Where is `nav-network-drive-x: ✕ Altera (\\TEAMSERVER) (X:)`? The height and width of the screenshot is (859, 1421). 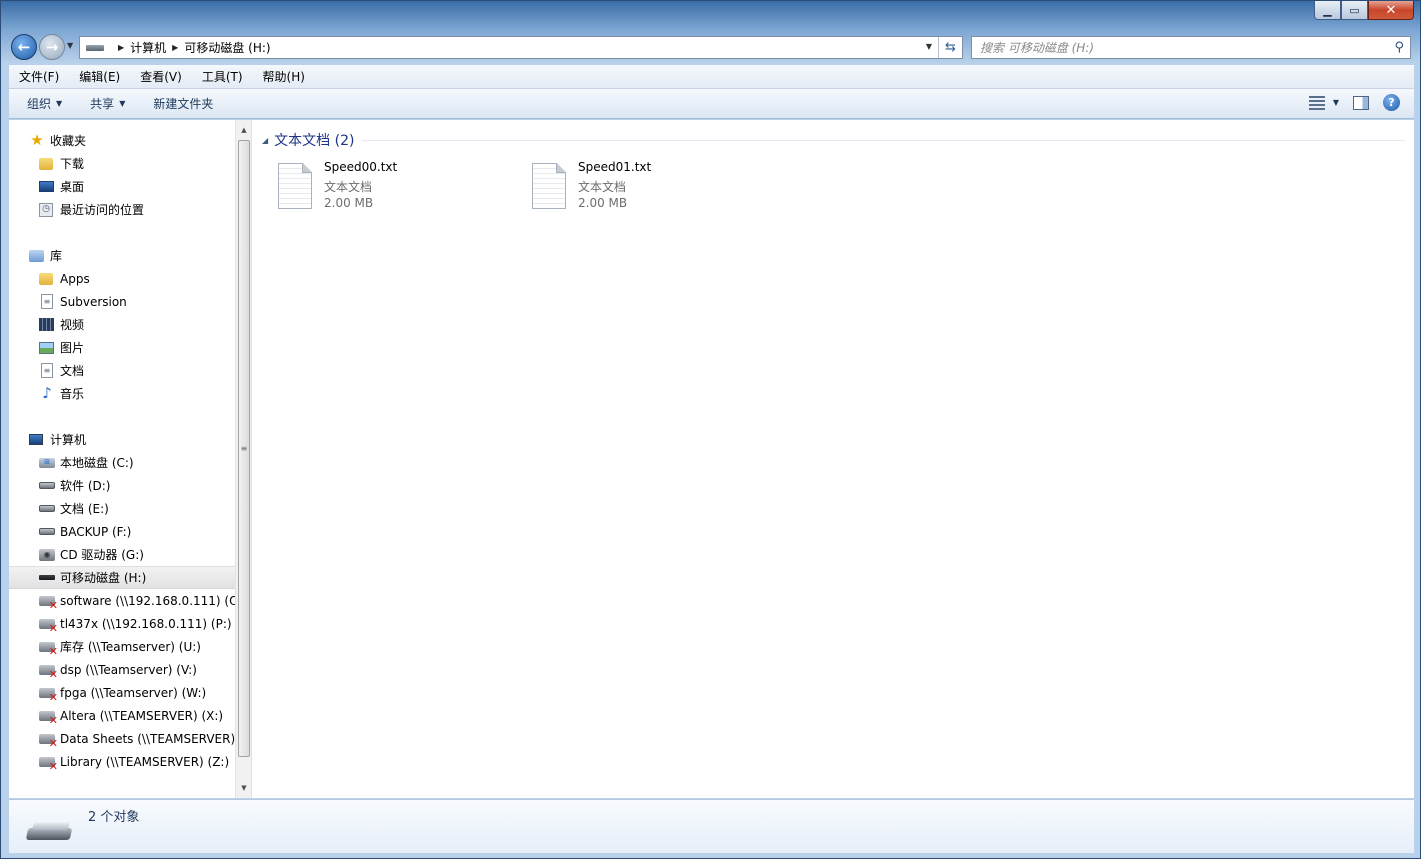
nav-network-drive-x: ✕ Altera (\\TEAMSERVER) (X:) is located at coordinates (122, 715).